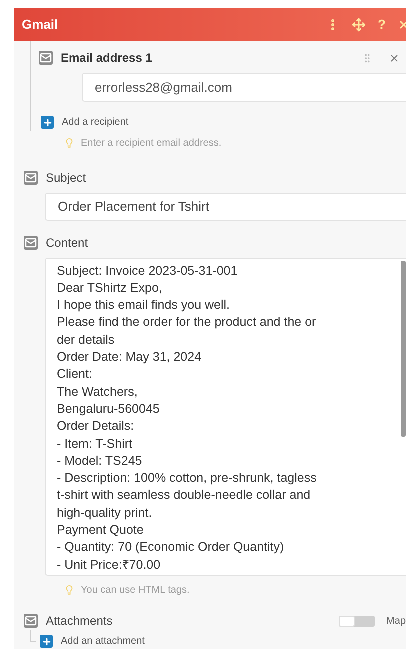 The image size is (406, 649). I want to click on content-line: Subject: Invoice 2023-05-31-001, so click(148, 271).